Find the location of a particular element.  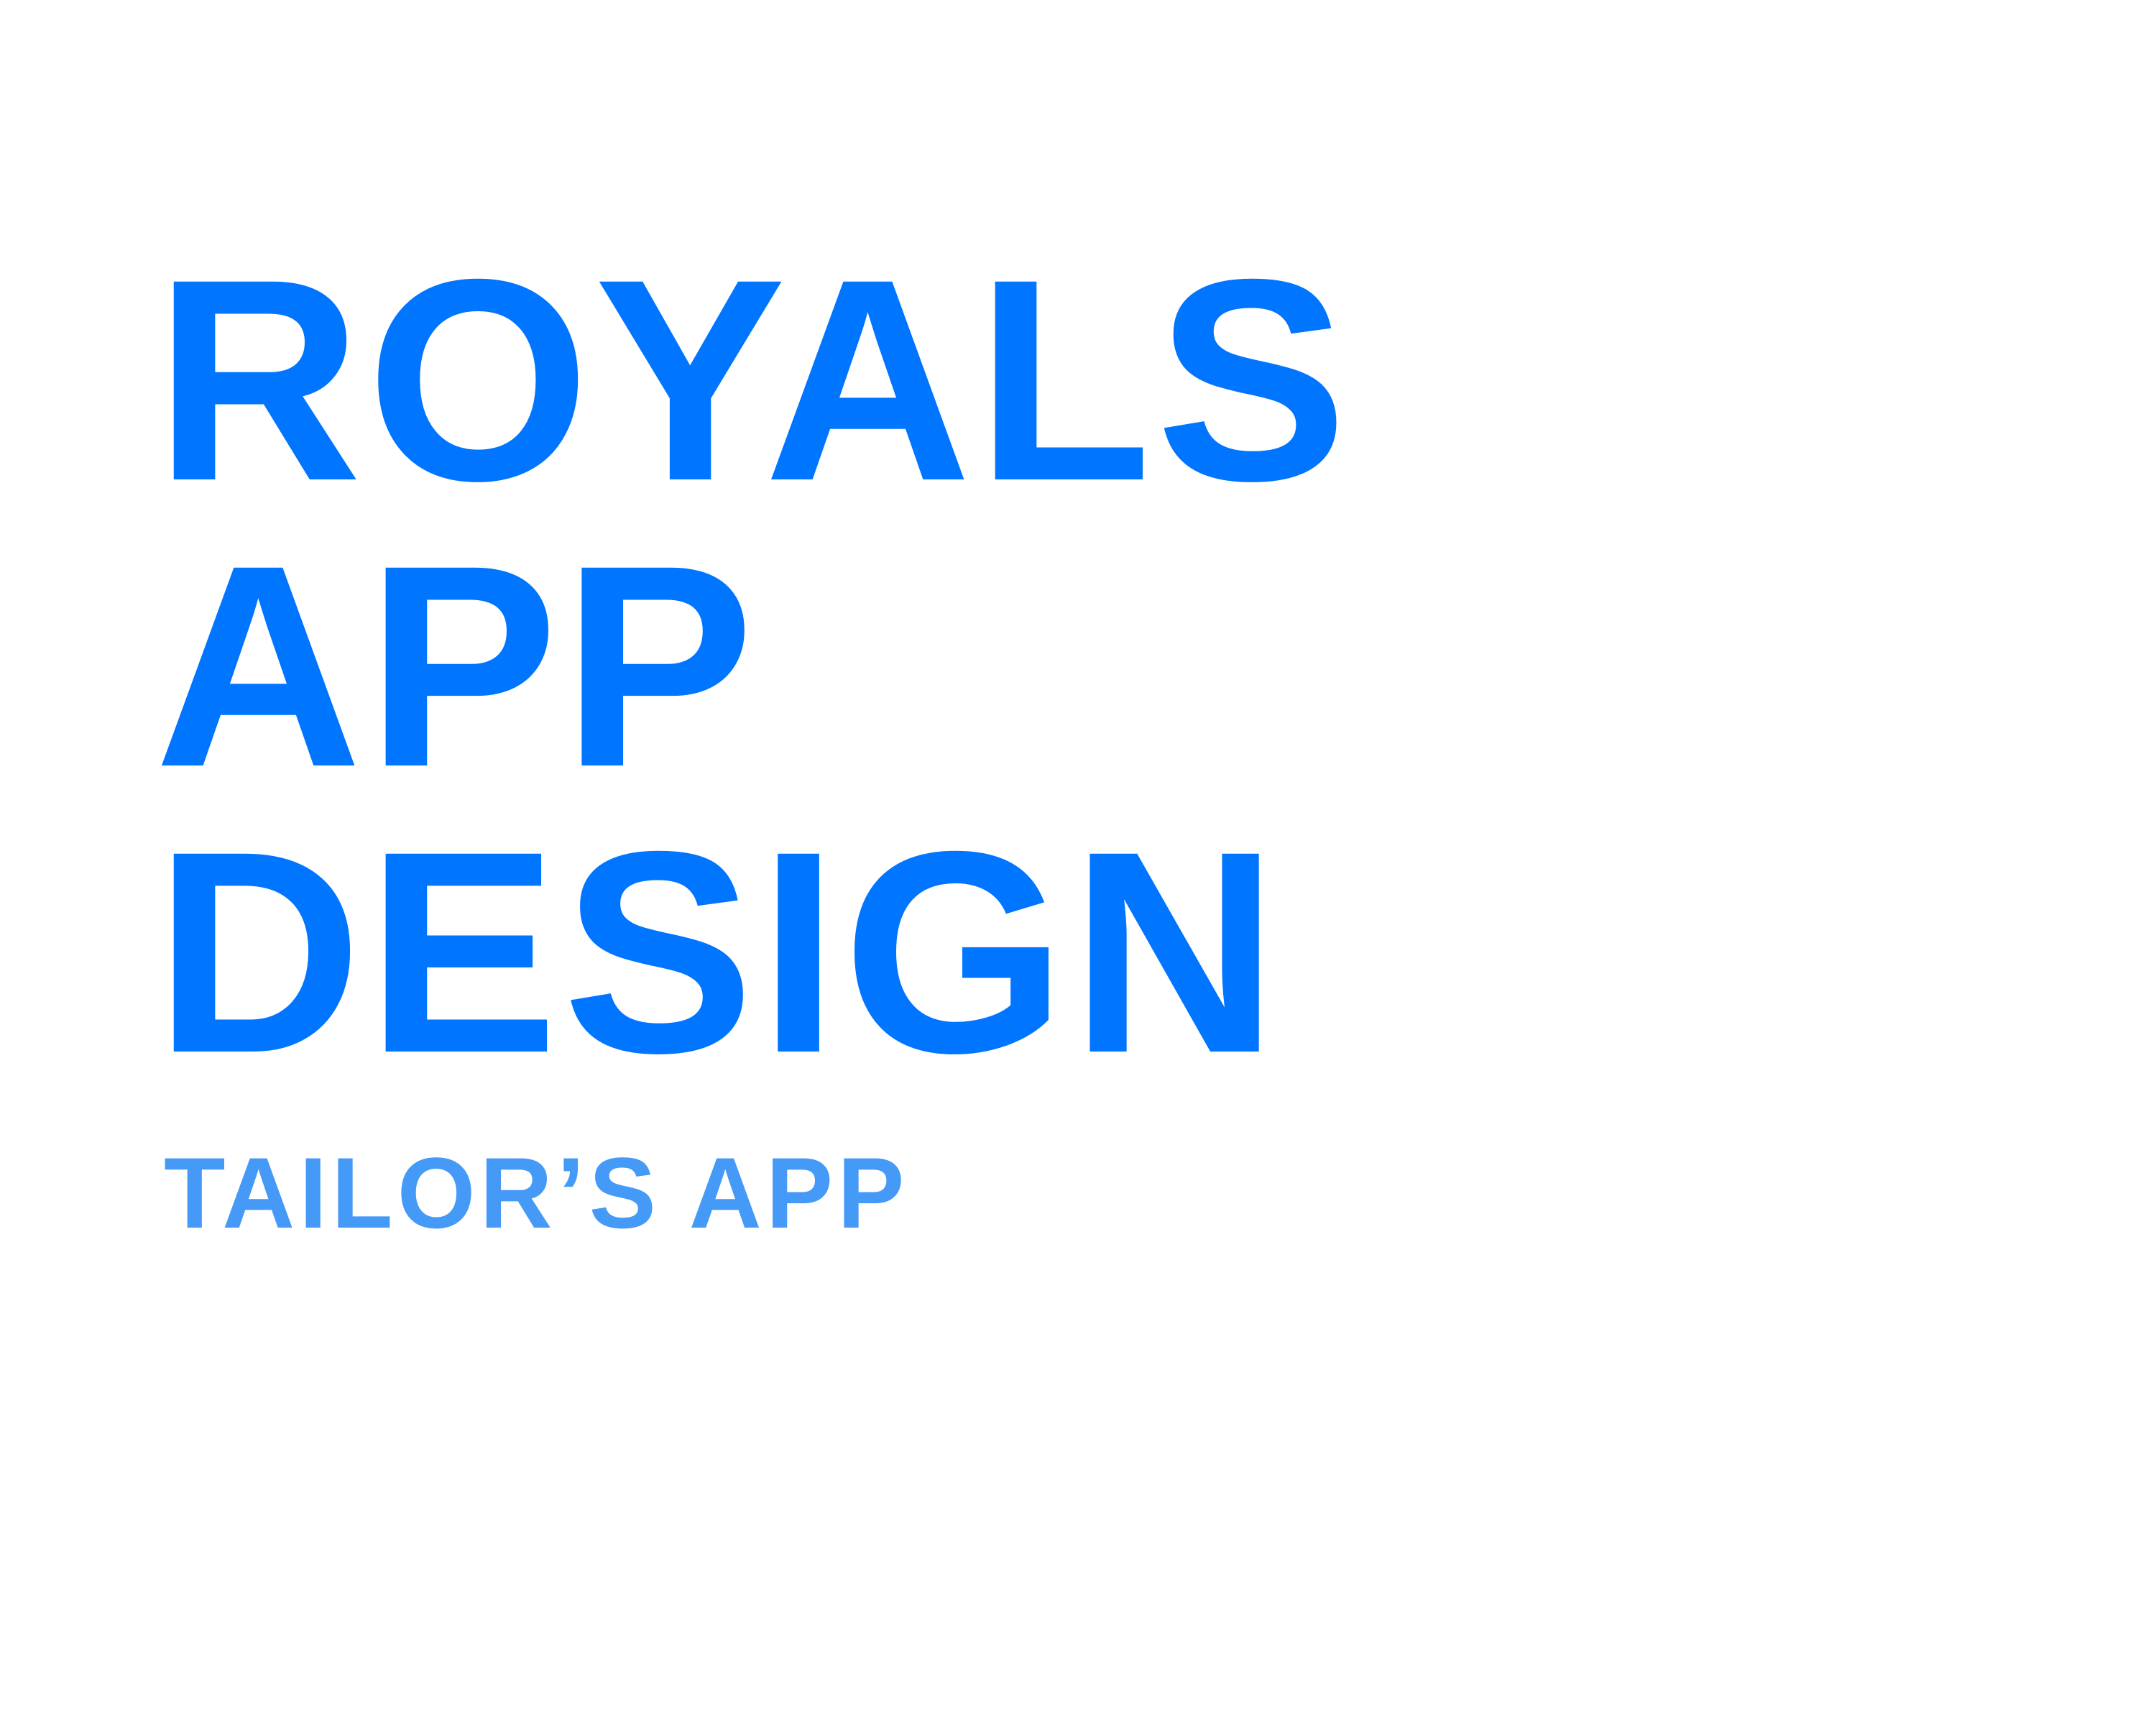

subtitle: TAILOR’S APP is located at coordinates (536, 1192).